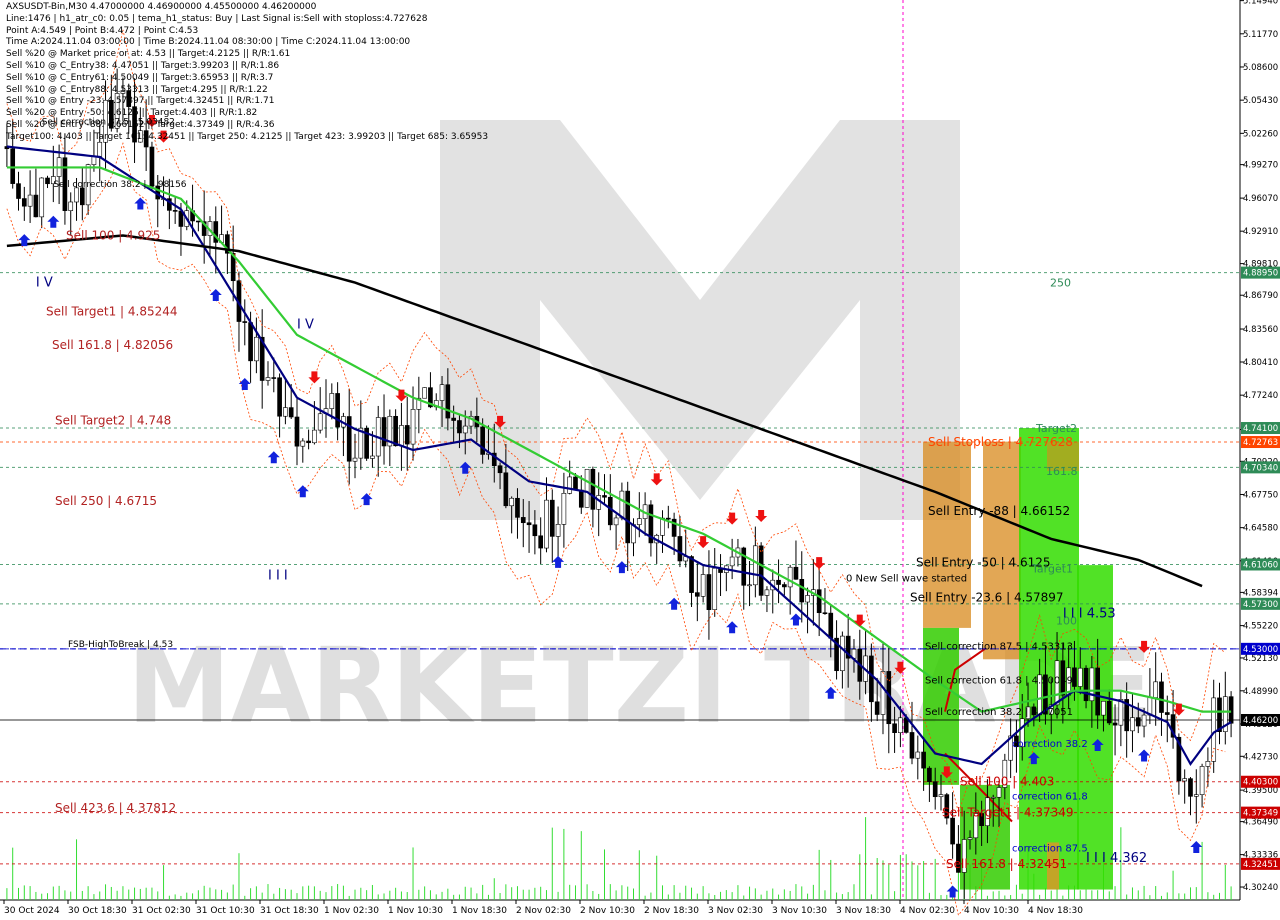 The image size is (1280, 920). Describe the element at coordinates (671, 911) in the screenshot. I see `time-tick-label: 2 Nov 18:30` at that location.